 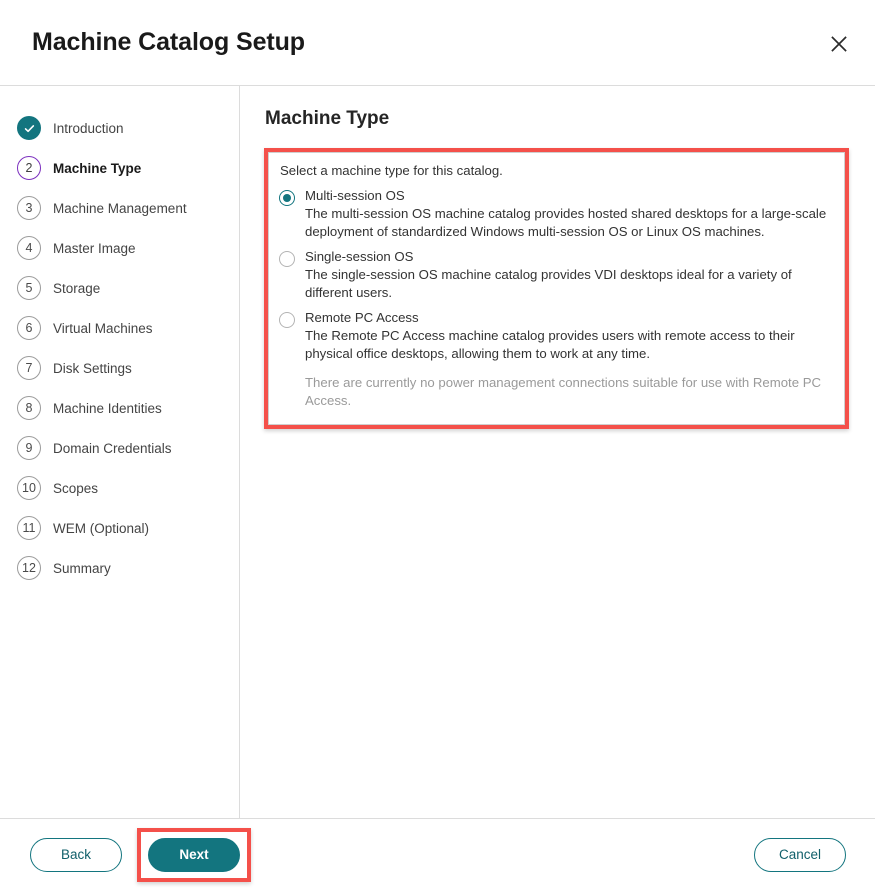 What do you see at coordinates (76, 854) in the screenshot?
I see `back-button: Back` at bounding box center [76, 854].